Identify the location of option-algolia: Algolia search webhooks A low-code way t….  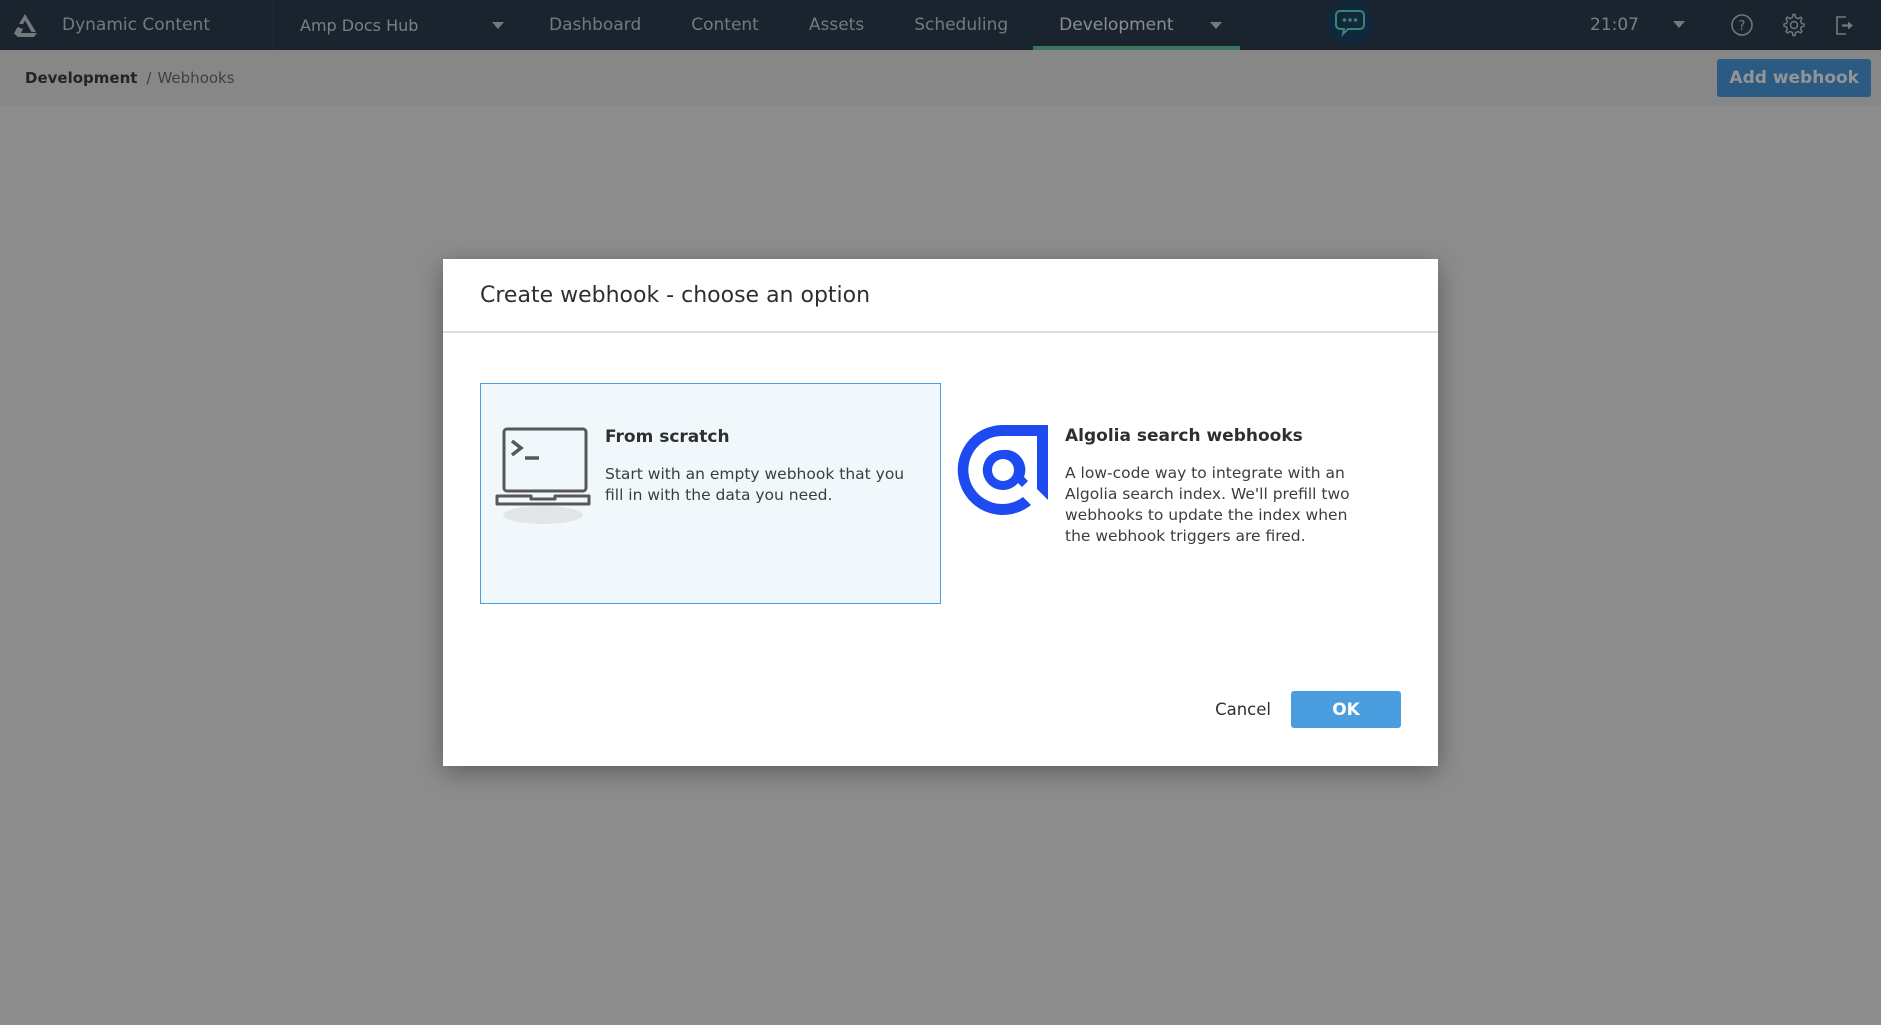
(1171, 493).